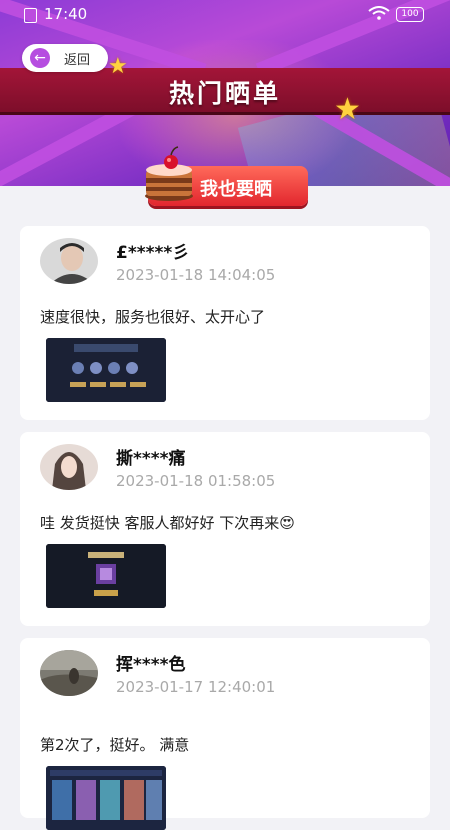 The image size is (450, 830). What do you see at coordinates (77, 60) in the screenshot?
I see `back-label: 返回` at bounding box center [77, 60].